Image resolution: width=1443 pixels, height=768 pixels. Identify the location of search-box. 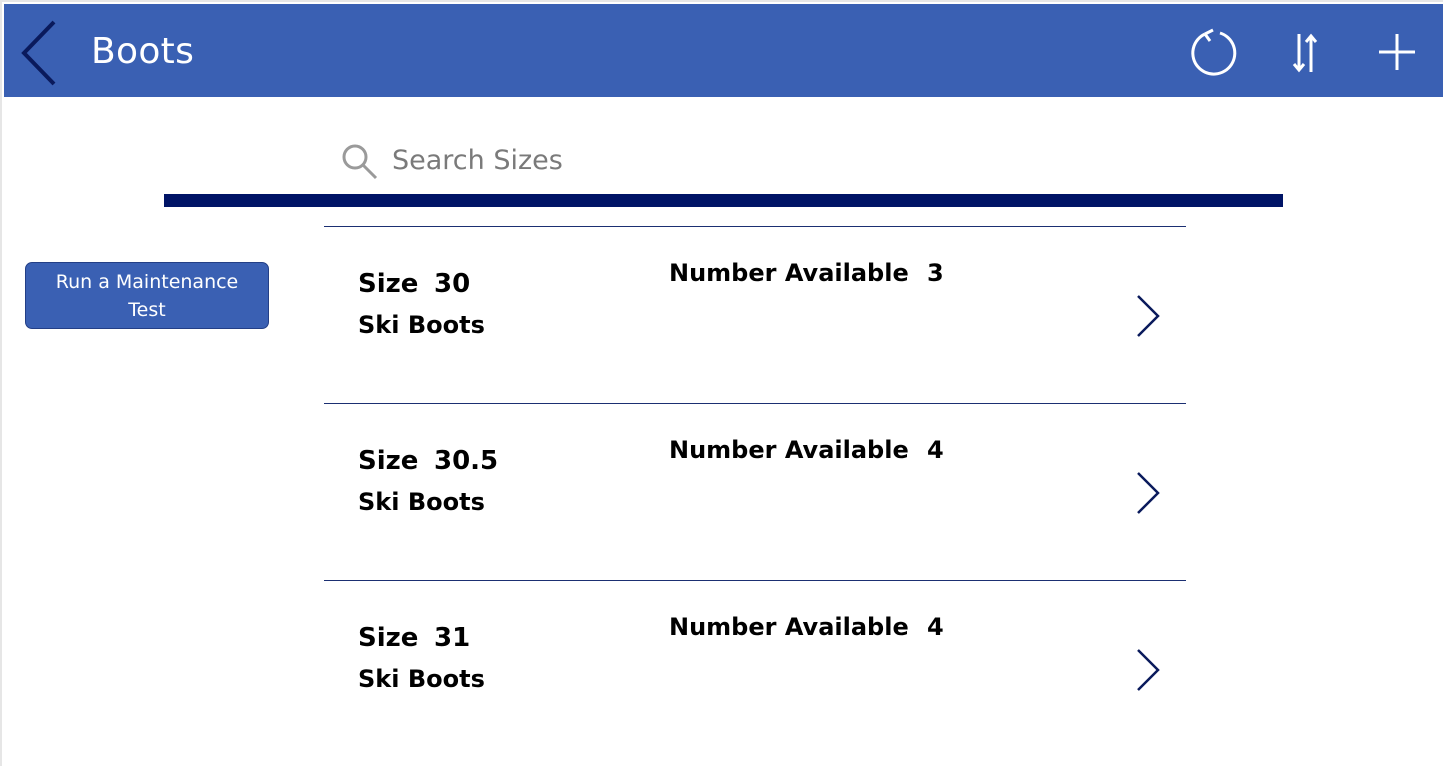
(723, 162).